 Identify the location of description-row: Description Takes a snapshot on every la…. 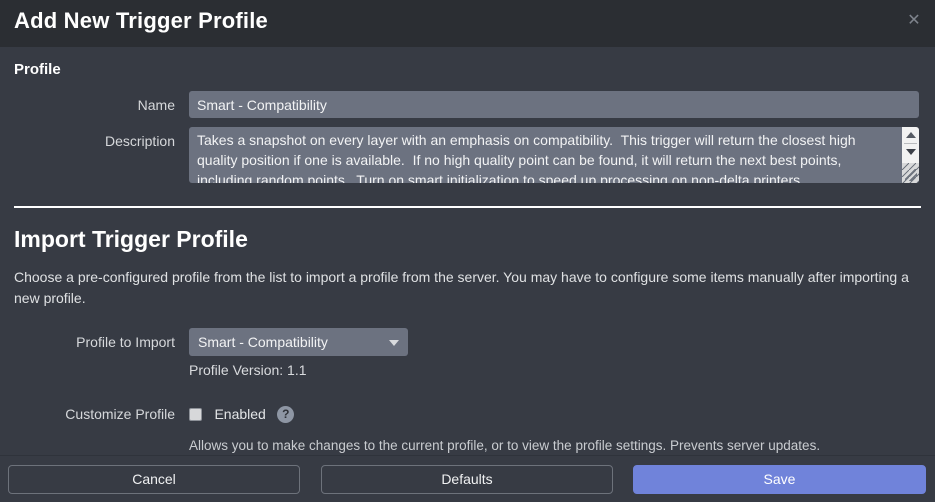
(467, 155).